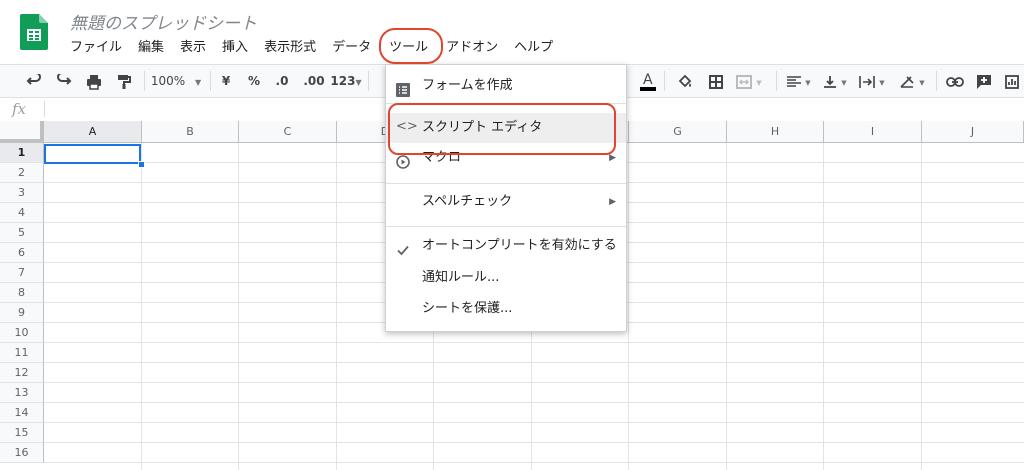 This screenshot has height=470, width=1024. I want to click on undo-icon, so click(34, 81).